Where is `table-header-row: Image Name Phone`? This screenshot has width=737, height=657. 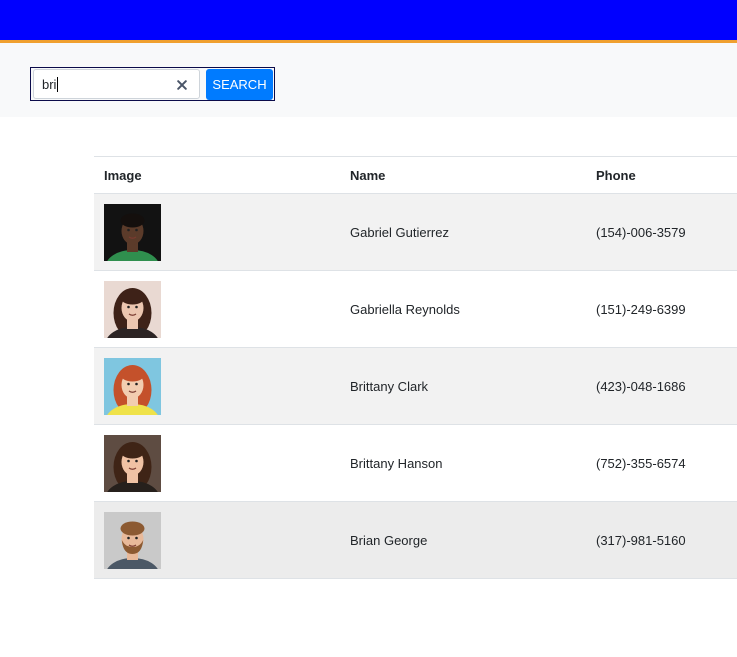
table-header-row: Image Name Phone is located at coordinates (415, 175).